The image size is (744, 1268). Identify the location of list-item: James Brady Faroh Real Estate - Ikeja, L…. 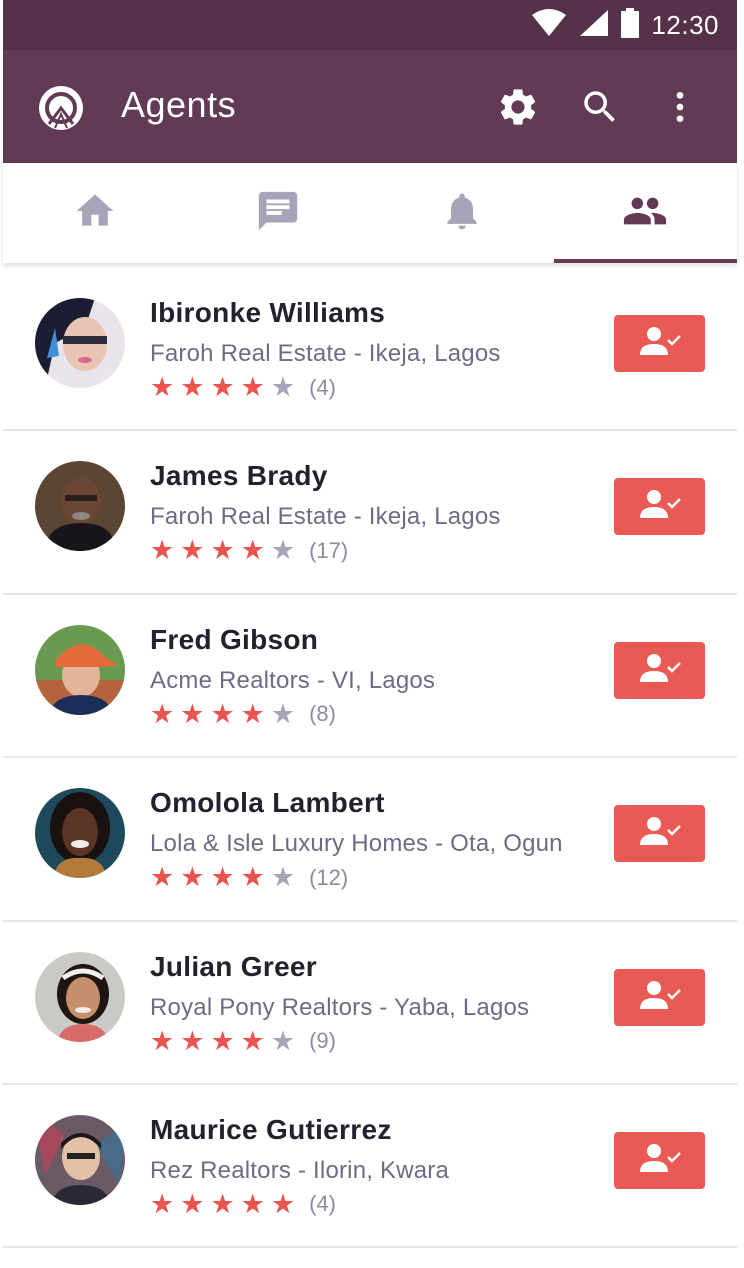
(370, 513).